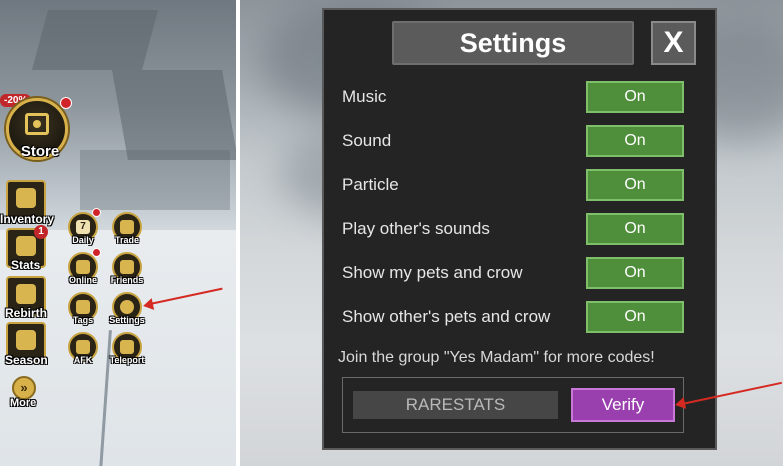 The height and width of the screenshot is (466, 783). What do you see at coordinates (364, 96) in the screenshot?
I see `setting-label: Music` at bounding box center [364, 96].